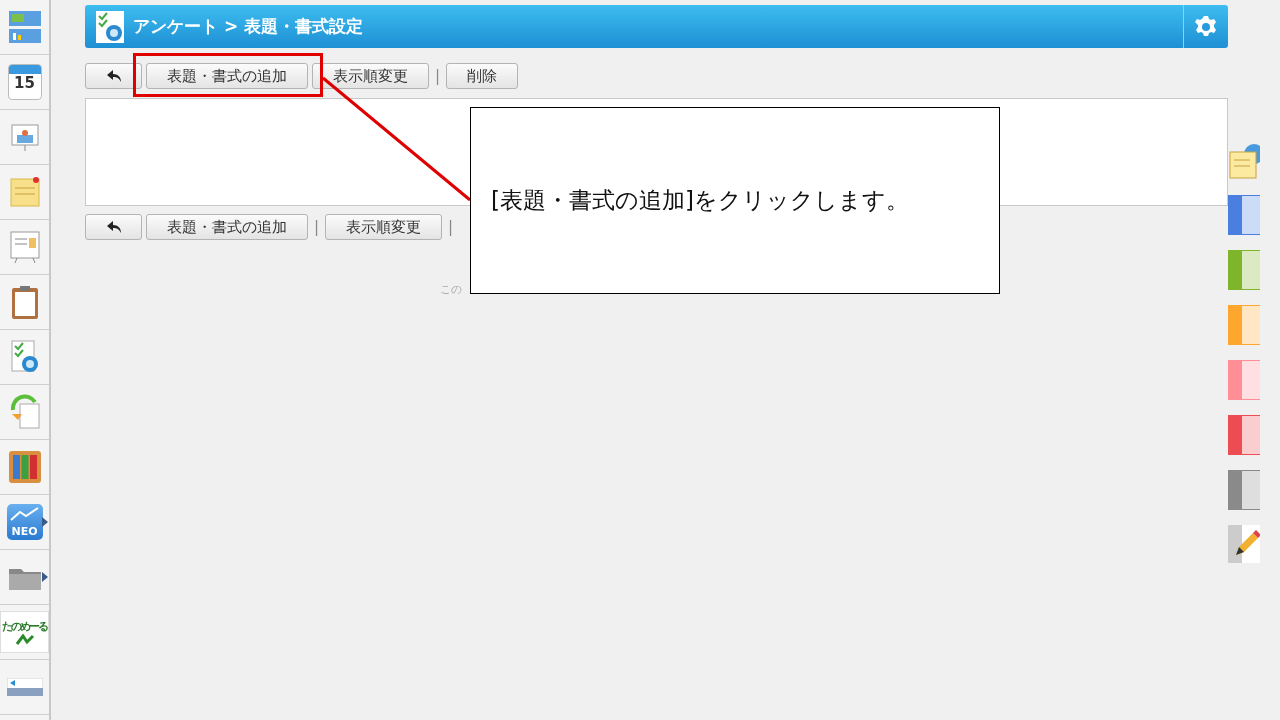 The height and width of the screenshot is (720, 1280). Describe the element at coordinates (24, 687) in the screenshot. I see `banner-image-icon` at that location.